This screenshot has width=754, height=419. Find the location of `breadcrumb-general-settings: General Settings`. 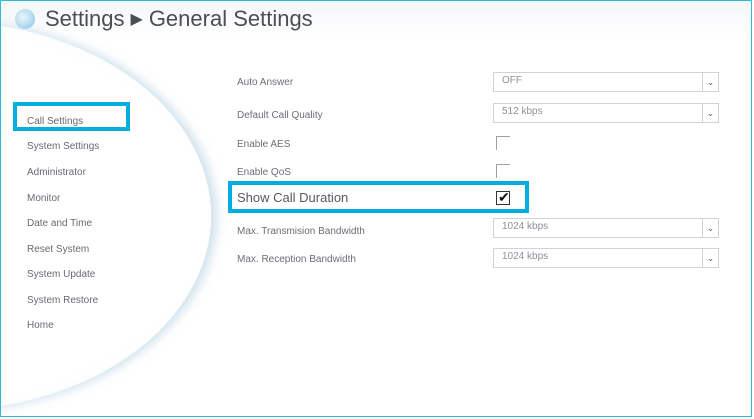

breadcrumb-general-settings: General Settings is located at coordinates (230, 18).